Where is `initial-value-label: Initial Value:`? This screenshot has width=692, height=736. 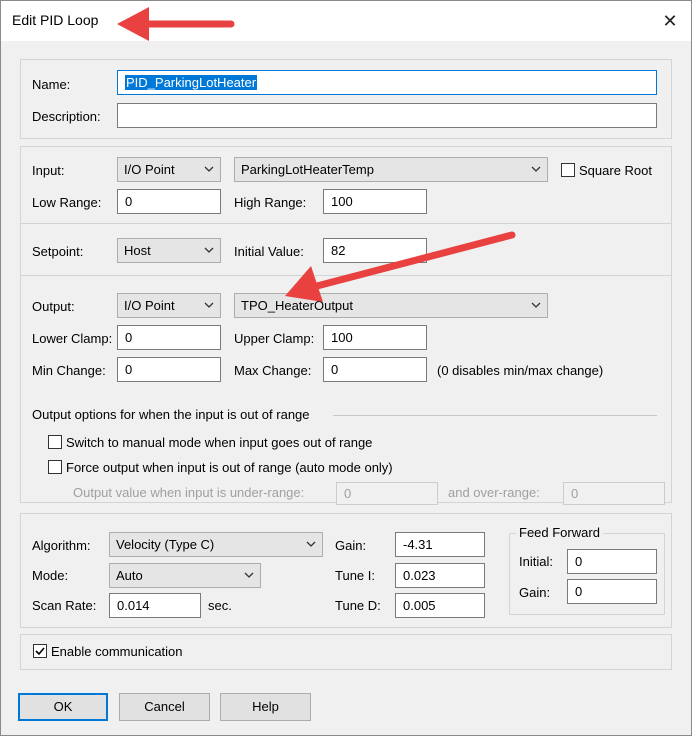 initial-value-label: Initial Value: is located at coordinates (269, 251).